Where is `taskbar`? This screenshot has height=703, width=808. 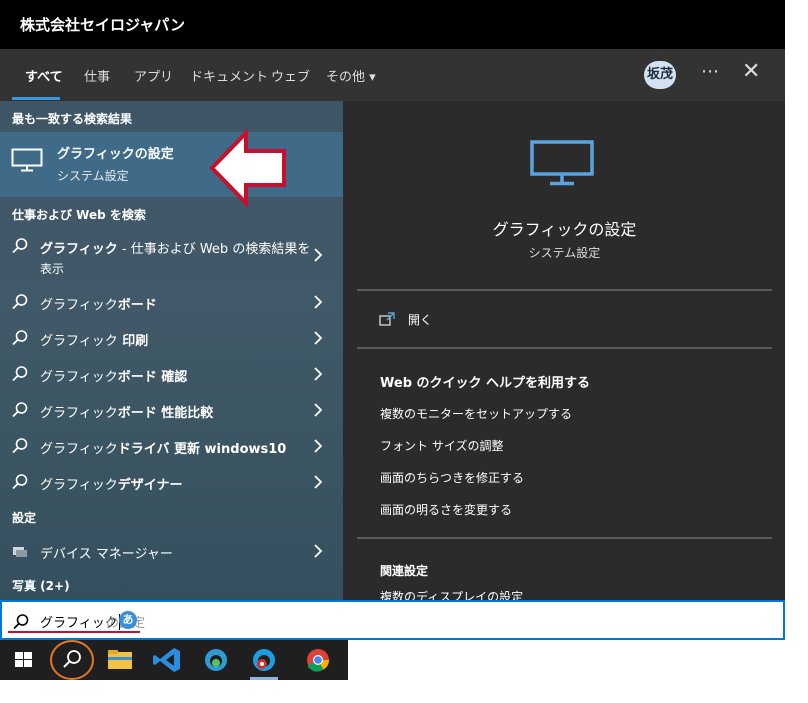
taskbar is located at coordinates (174, 660).